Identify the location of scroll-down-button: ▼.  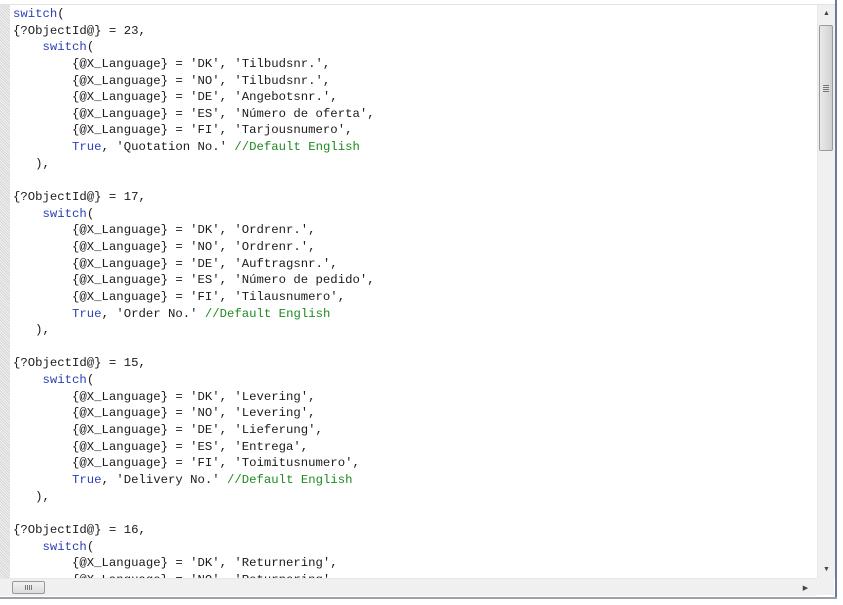
(826, 569).